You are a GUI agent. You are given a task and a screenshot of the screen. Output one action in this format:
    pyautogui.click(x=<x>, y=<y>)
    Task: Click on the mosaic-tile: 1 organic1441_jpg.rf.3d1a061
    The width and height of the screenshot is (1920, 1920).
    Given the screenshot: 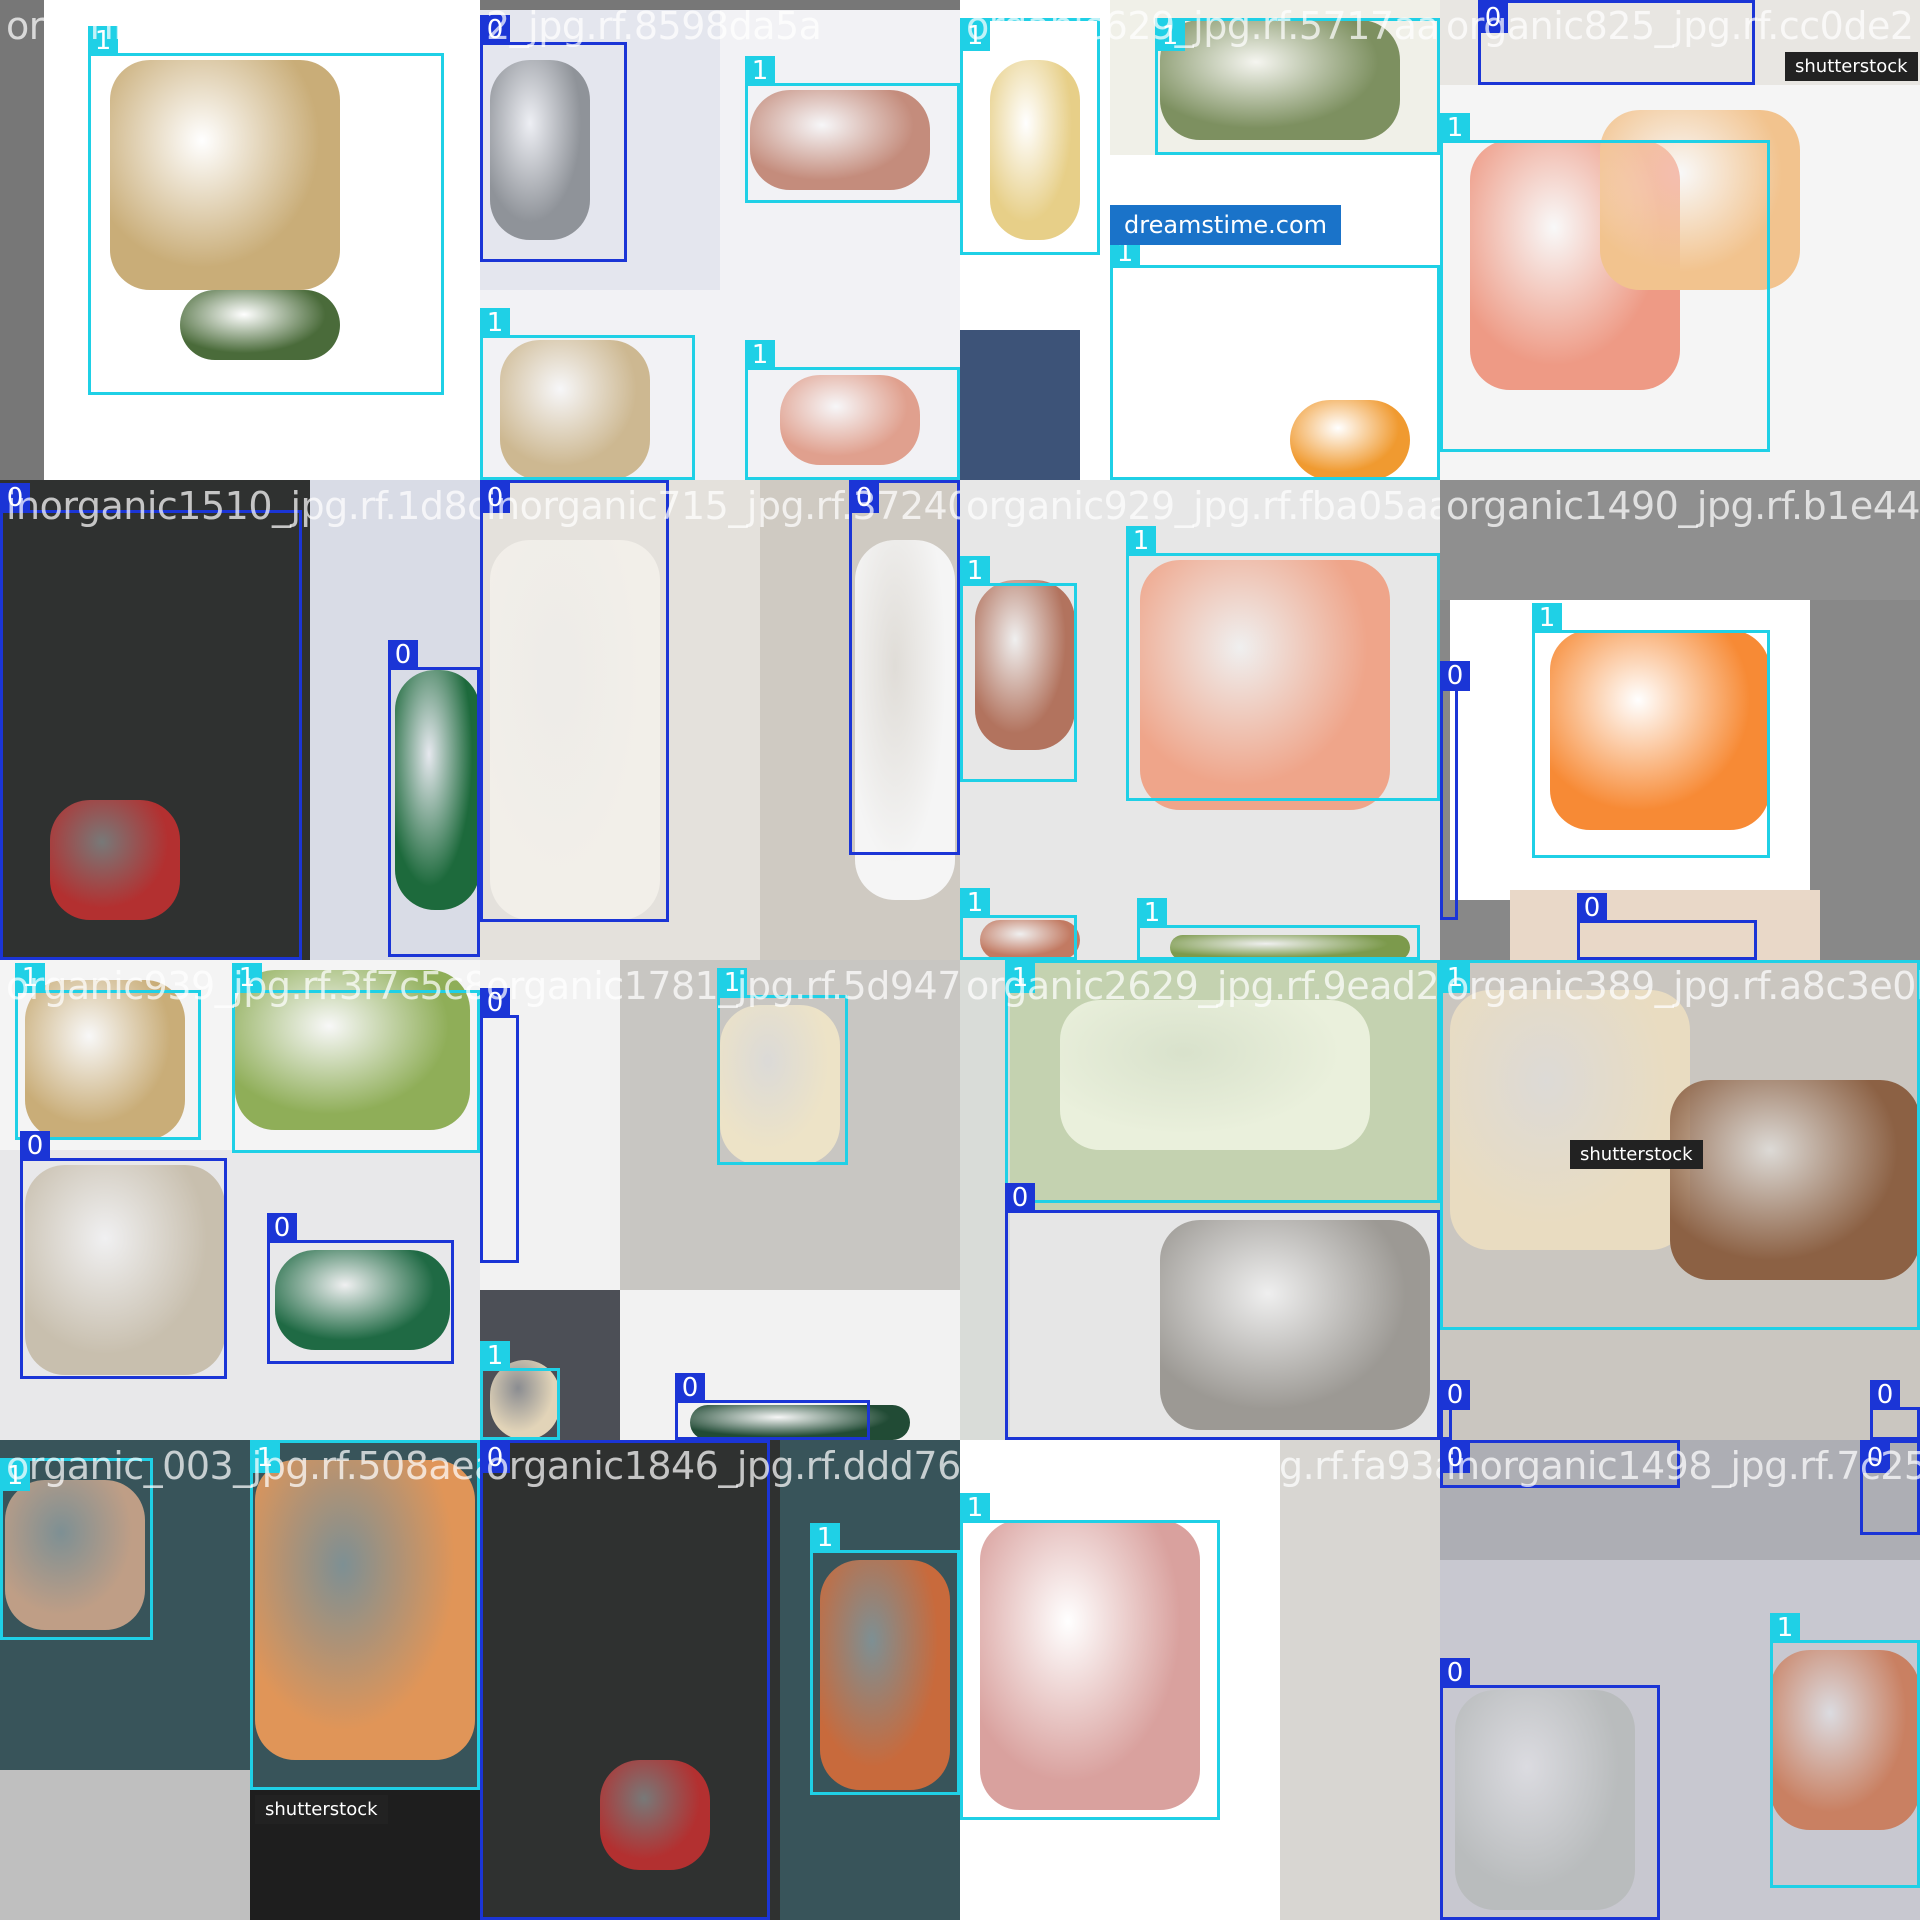 What is the action you would take?
    pyautogui.click(x=240, y=240)
    